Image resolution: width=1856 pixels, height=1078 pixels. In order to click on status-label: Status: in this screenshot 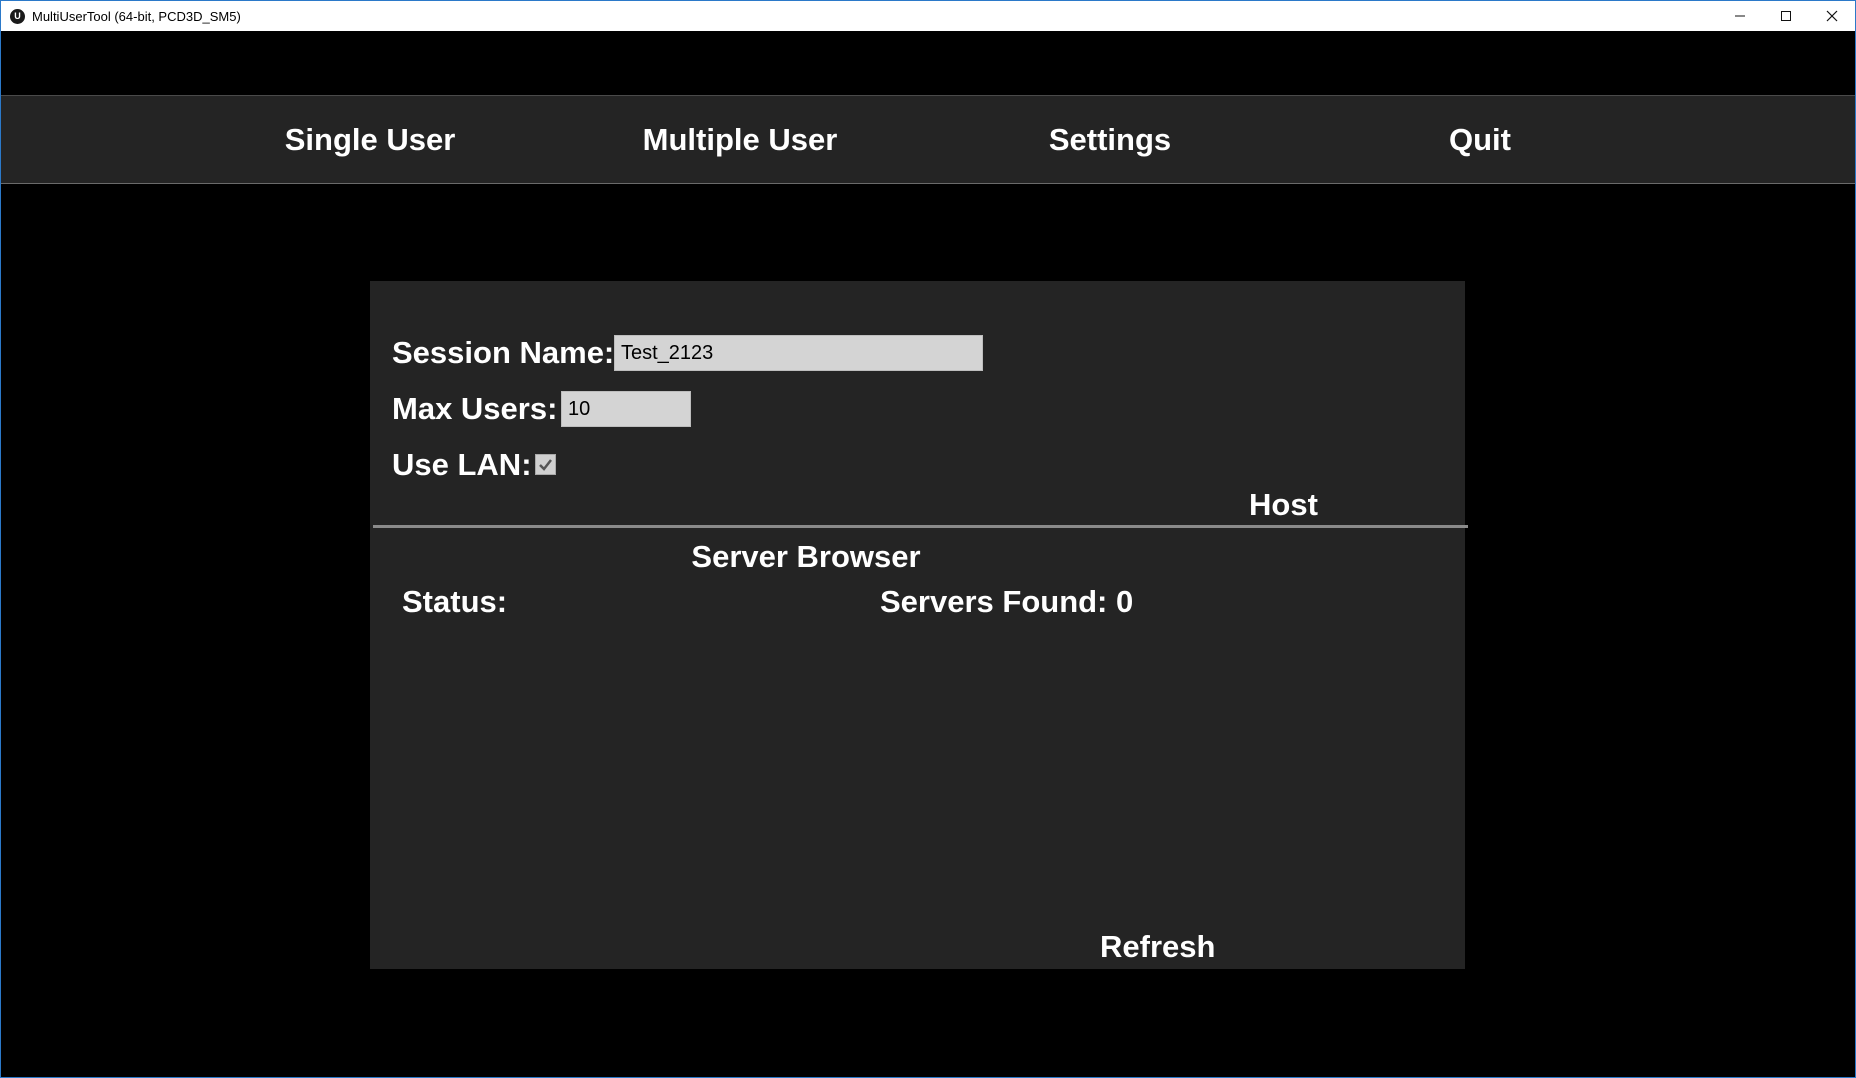, I will do `click(455, 601)`.